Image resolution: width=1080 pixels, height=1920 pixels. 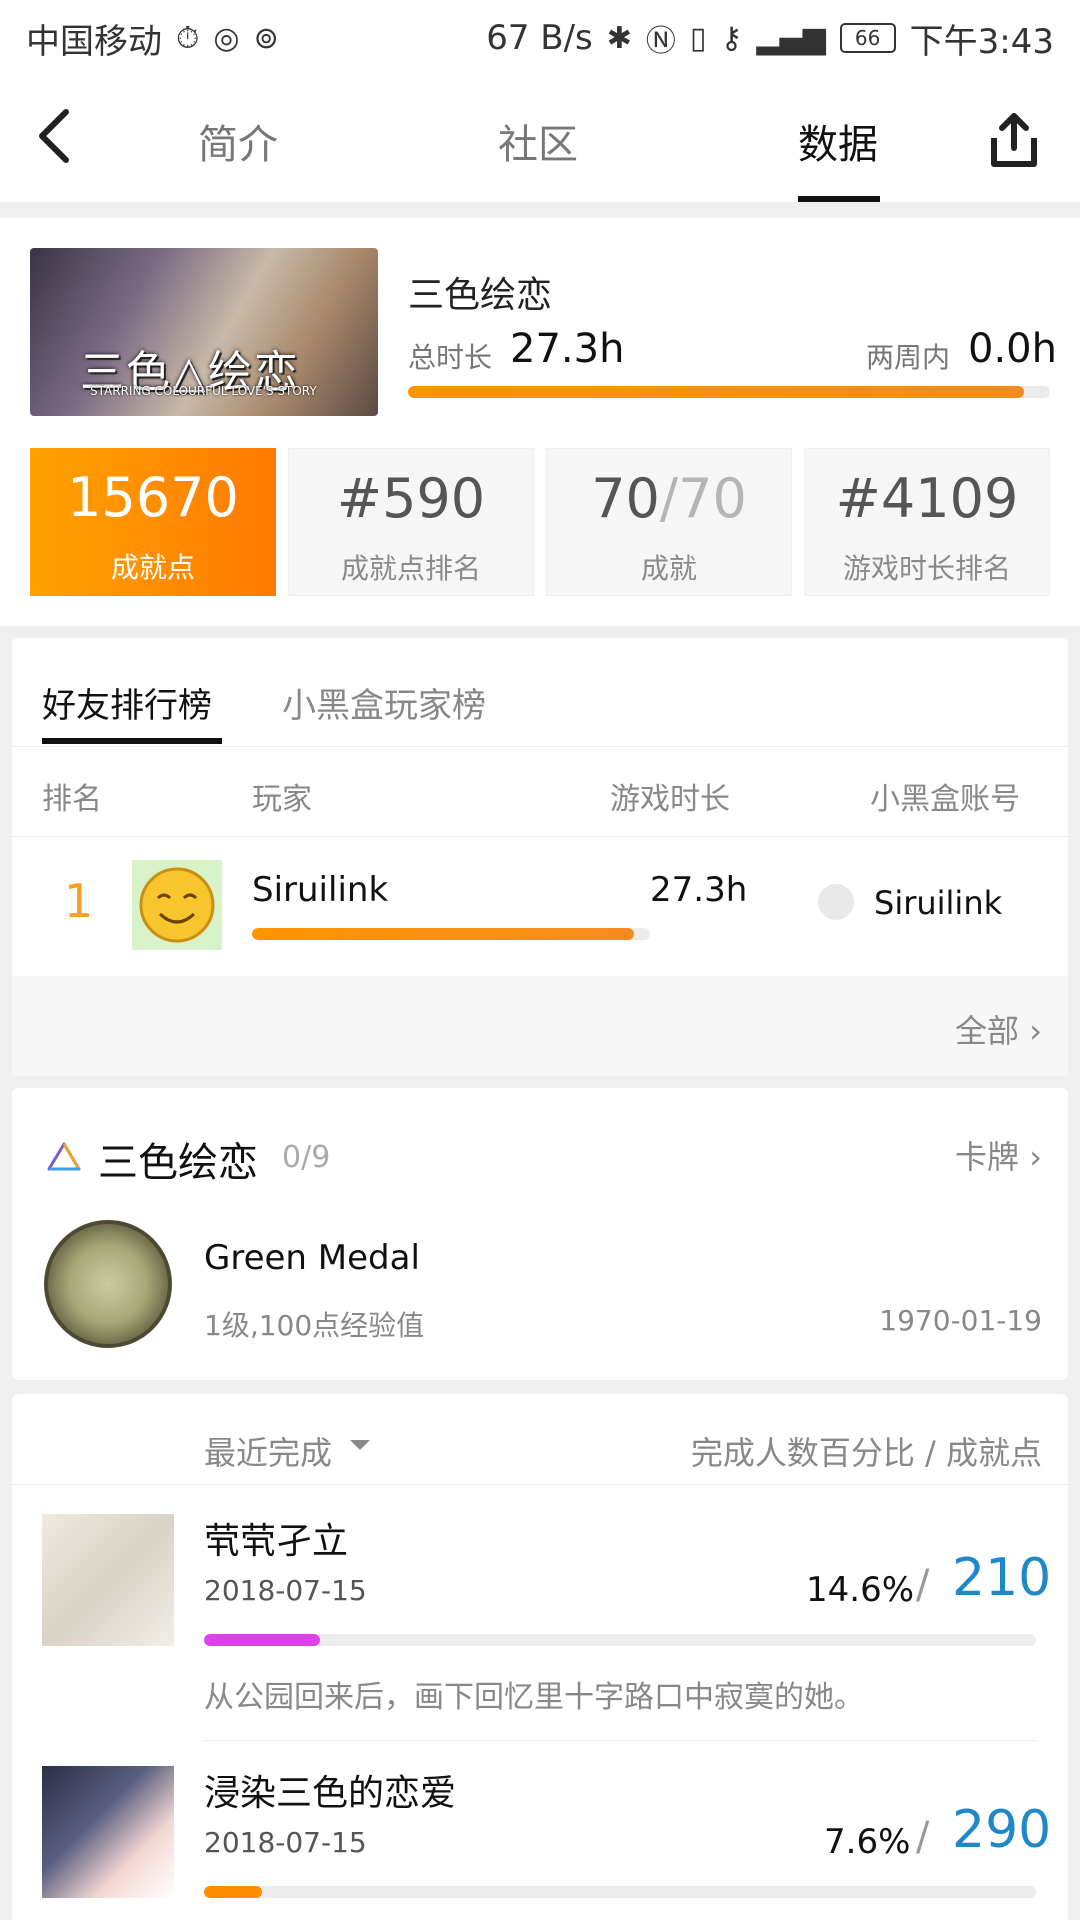 I want to click on status-bar: 中国移动 ⏱ ◎ ⊚ 67 B/s ✱ Ⓝ ▯ ⚷ ▂▄▆ 66 下午3:43, so click(x=540, y=38).